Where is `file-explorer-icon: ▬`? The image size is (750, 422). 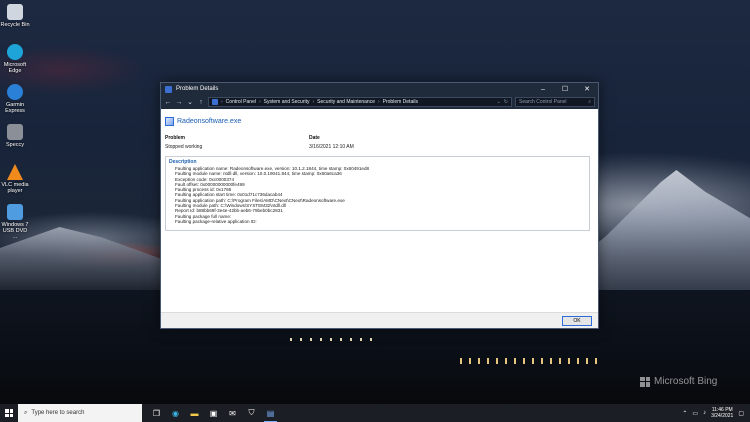 file-explorer-icon: ▬ is located at coordinates (194, 413).